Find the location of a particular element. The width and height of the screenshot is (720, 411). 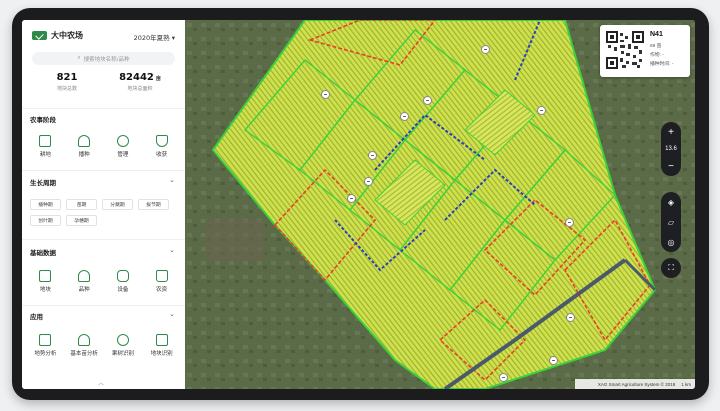

ruler-icon: ▱ is located at coordinates (671, 222).